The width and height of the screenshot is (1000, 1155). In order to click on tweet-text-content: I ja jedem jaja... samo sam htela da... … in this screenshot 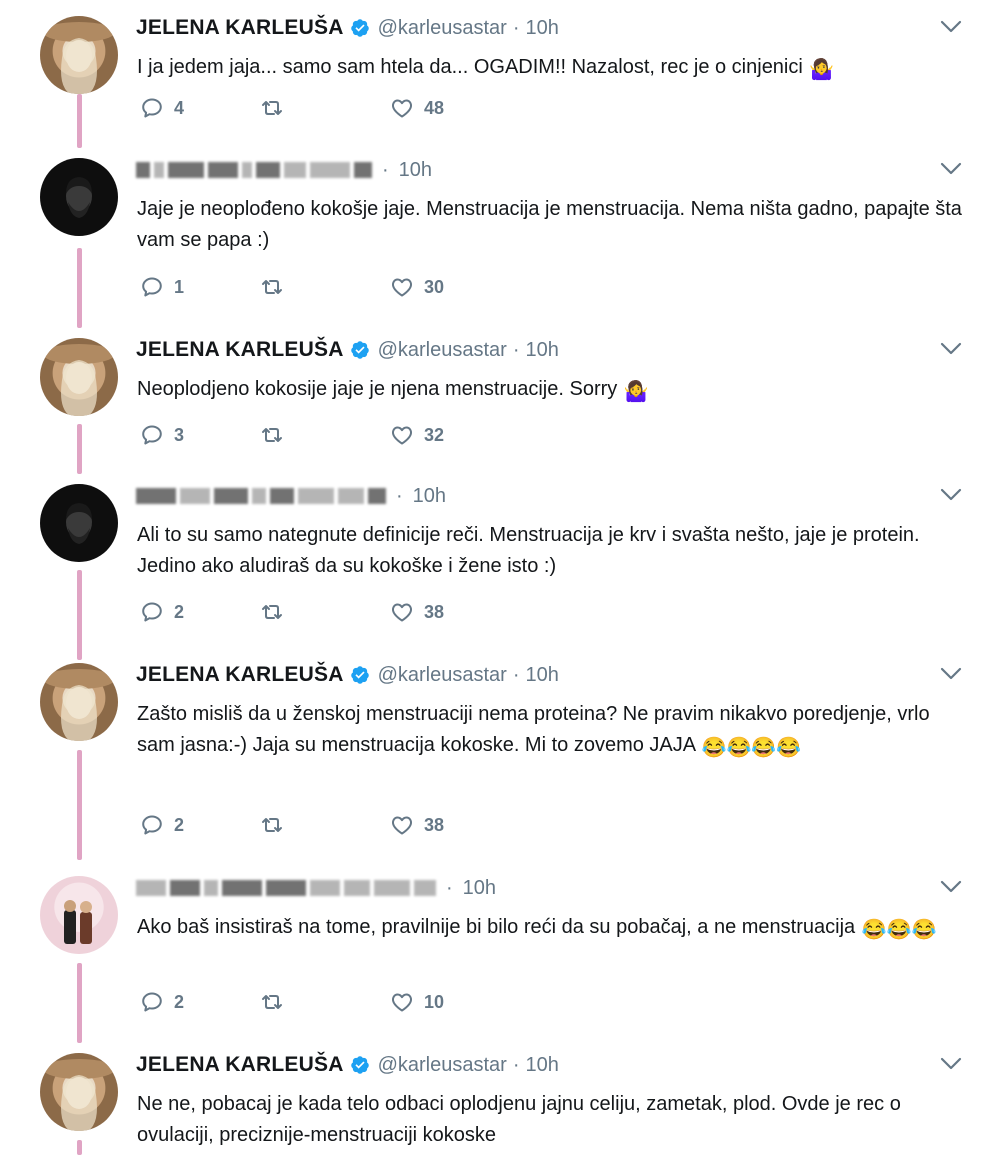, I will do `click(470, 67)`.